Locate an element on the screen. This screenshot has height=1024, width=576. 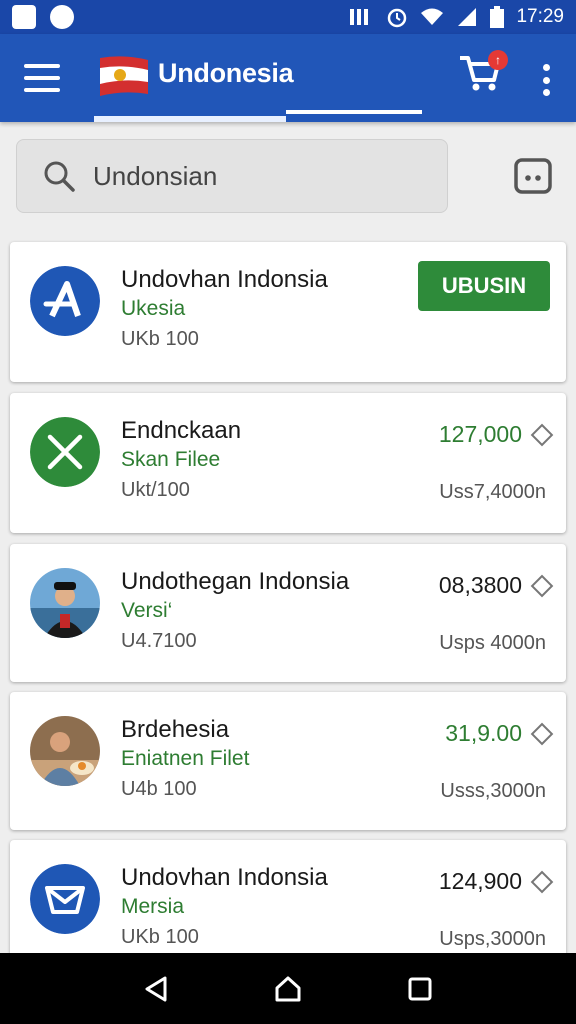
search-icon is located at coordinates (59, 176).